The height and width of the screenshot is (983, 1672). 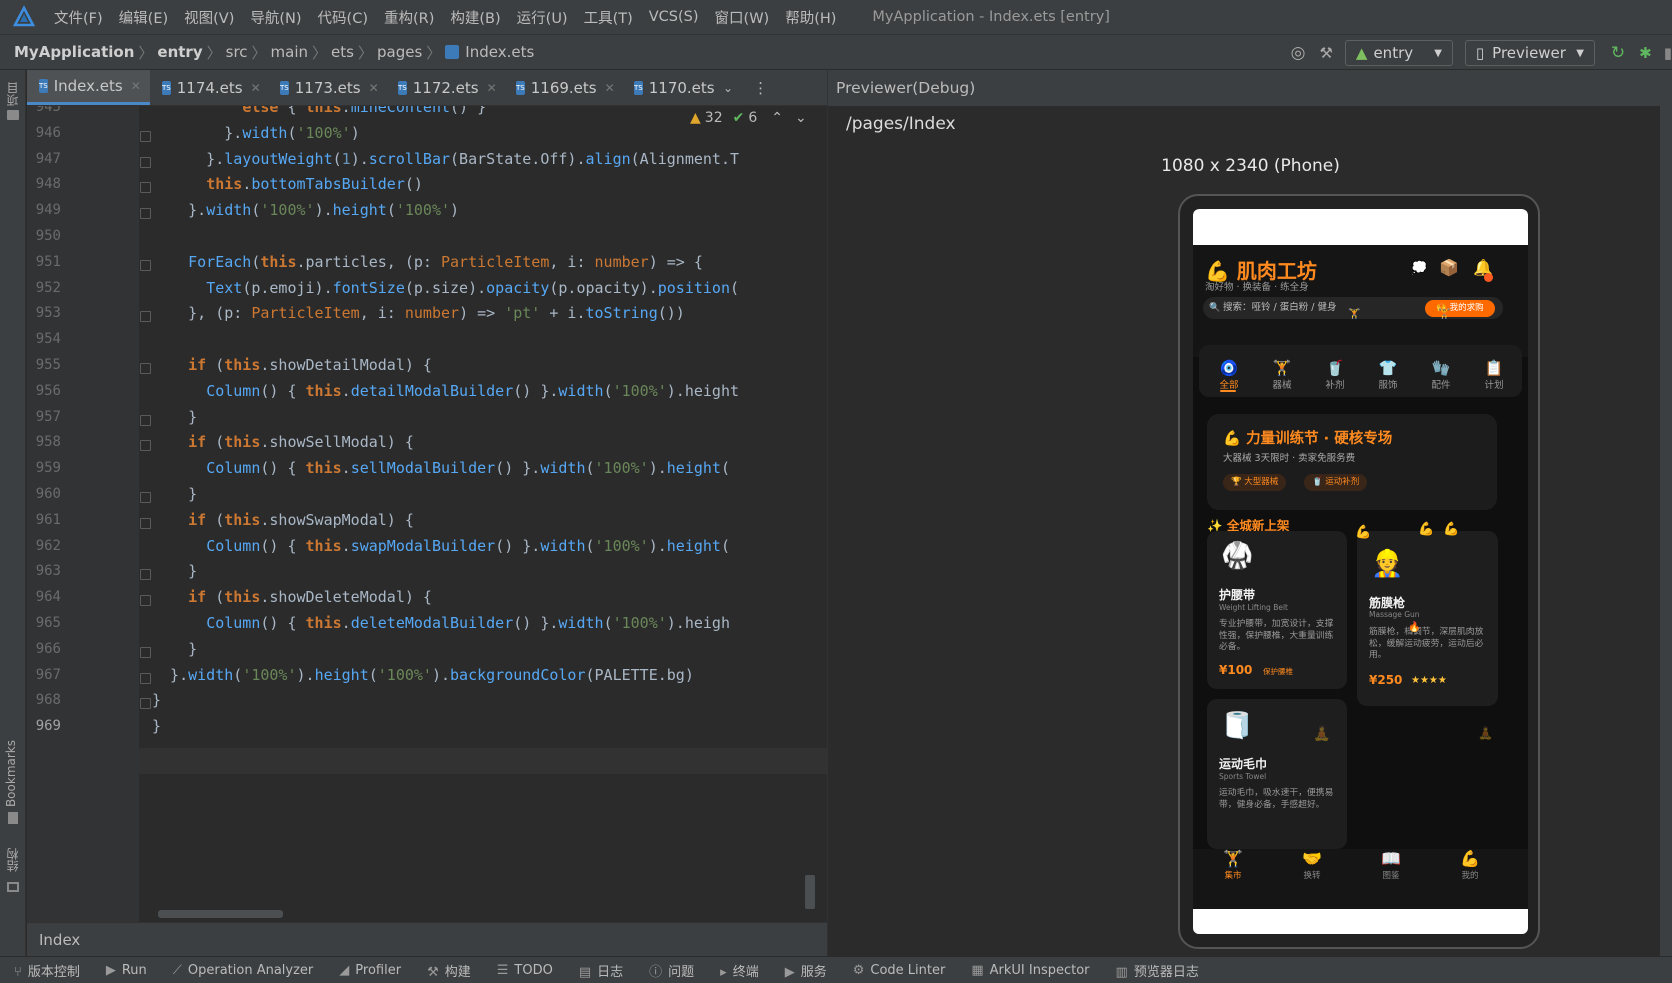 What do you see at coordinates (1391, 865) in the screenshot?
I see `nav-guide: 📖 图鉴` at bounding box center [1391, 865].